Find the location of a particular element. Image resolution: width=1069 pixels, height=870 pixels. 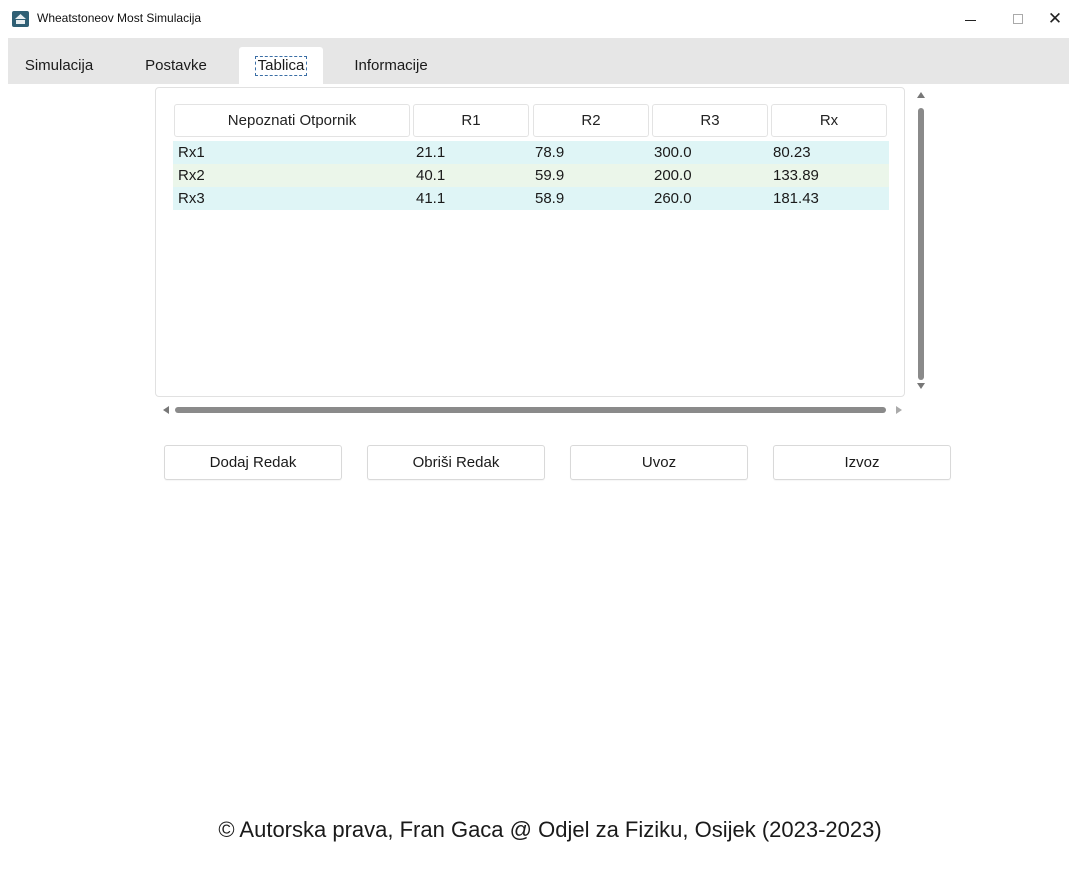

table-cell: 78.9 is located at coordinates (550, 152).